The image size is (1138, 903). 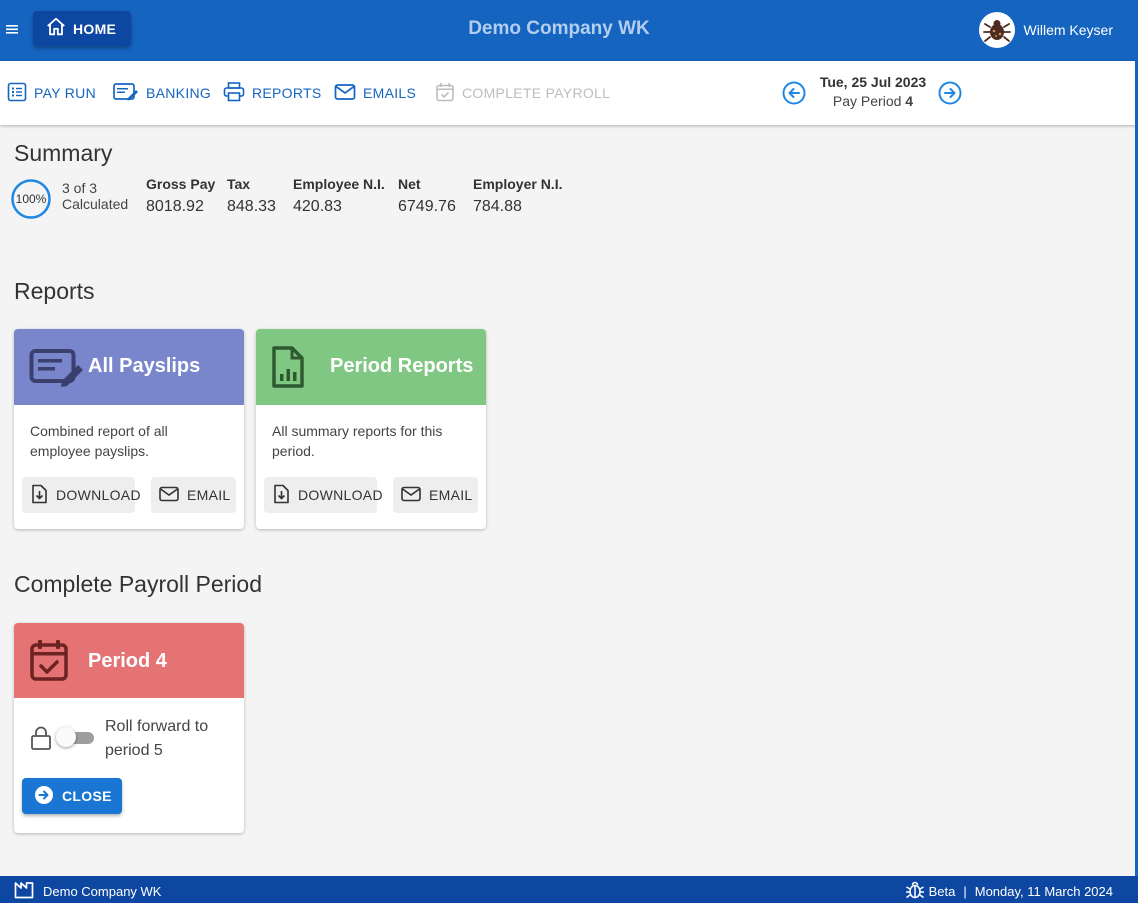 What do you see at coordinates (41, 740) in the screenshot?
I see `lock-icon` at bounding box center [41, 740].